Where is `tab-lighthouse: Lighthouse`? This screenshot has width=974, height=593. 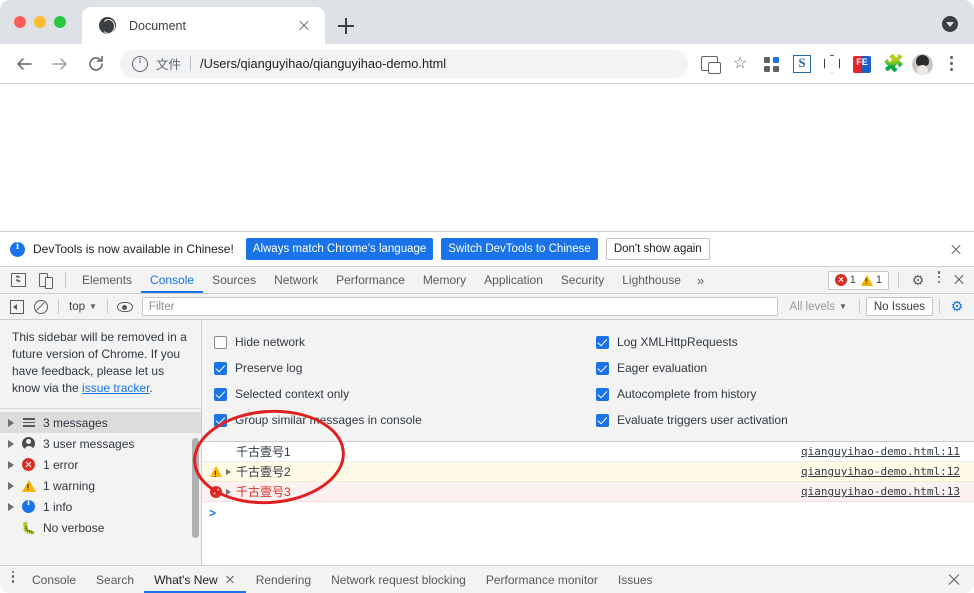
tab-lighthouse: Lighthouse is located at coordinates (651, 280).